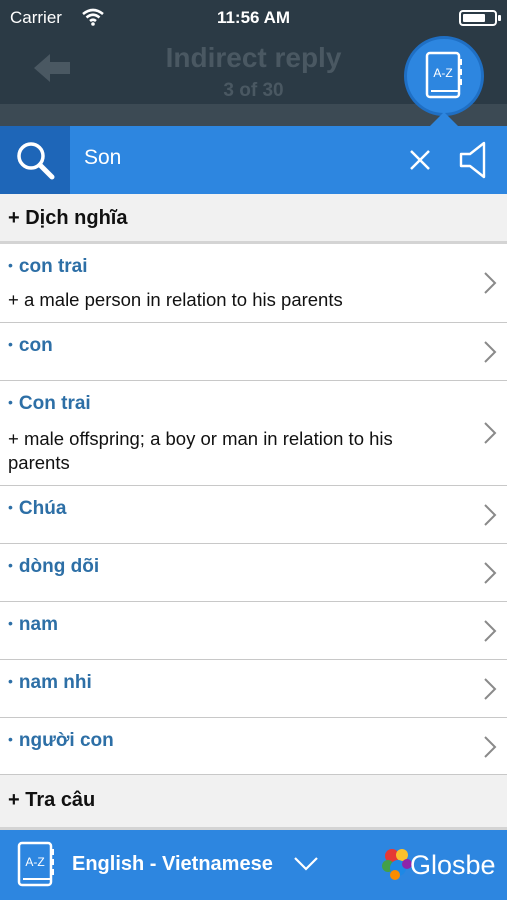 Image resolution: width=507 pixels, height=900 pixels. I want to click on clear-icon, so click(420, 160).